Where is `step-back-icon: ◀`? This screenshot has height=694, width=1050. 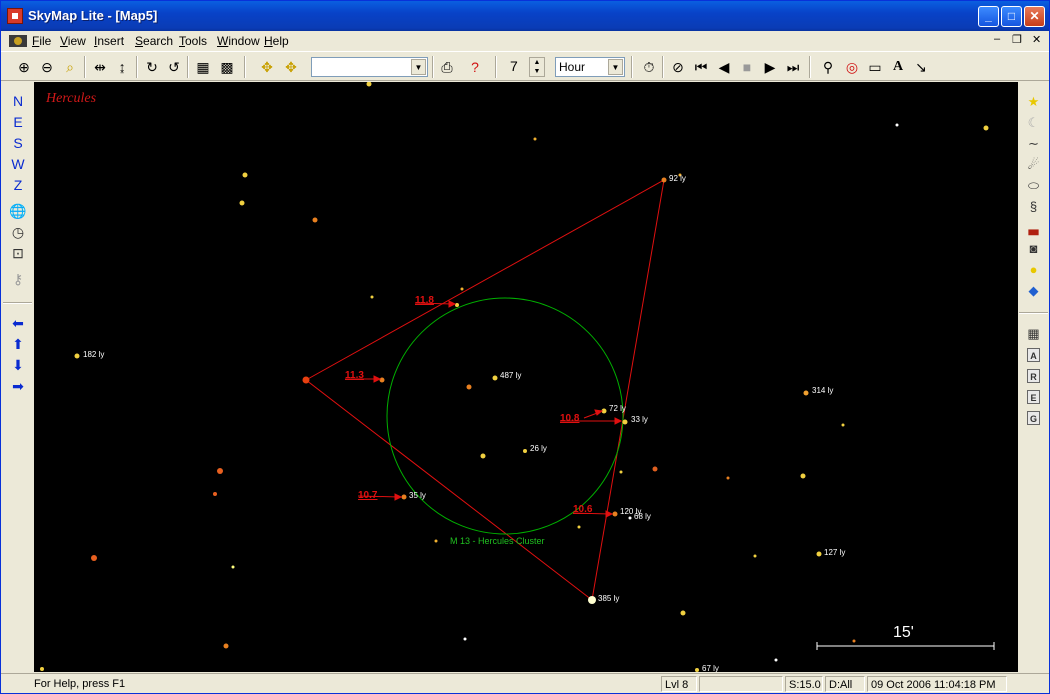 step-back-icon: ◀ is located at coordinates (724, 67).